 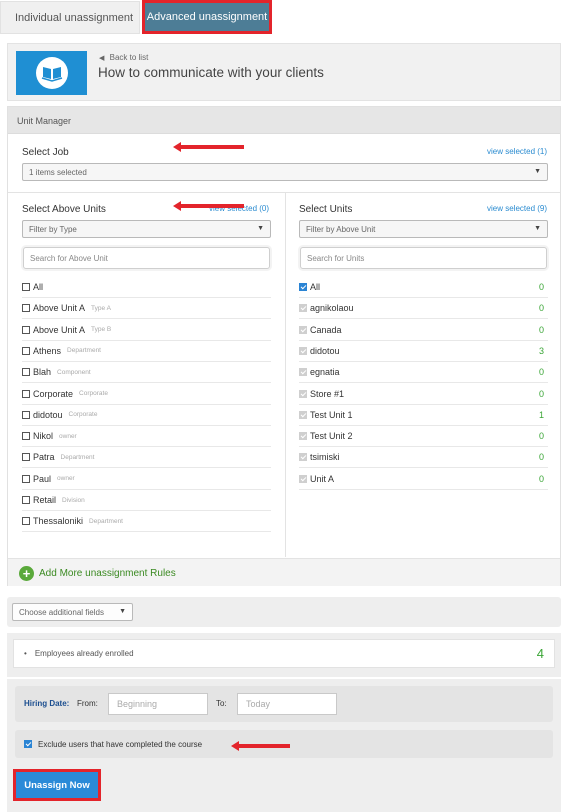 I want to click on unit-list-item: tsimiski 0, so click(x=423, y=458).